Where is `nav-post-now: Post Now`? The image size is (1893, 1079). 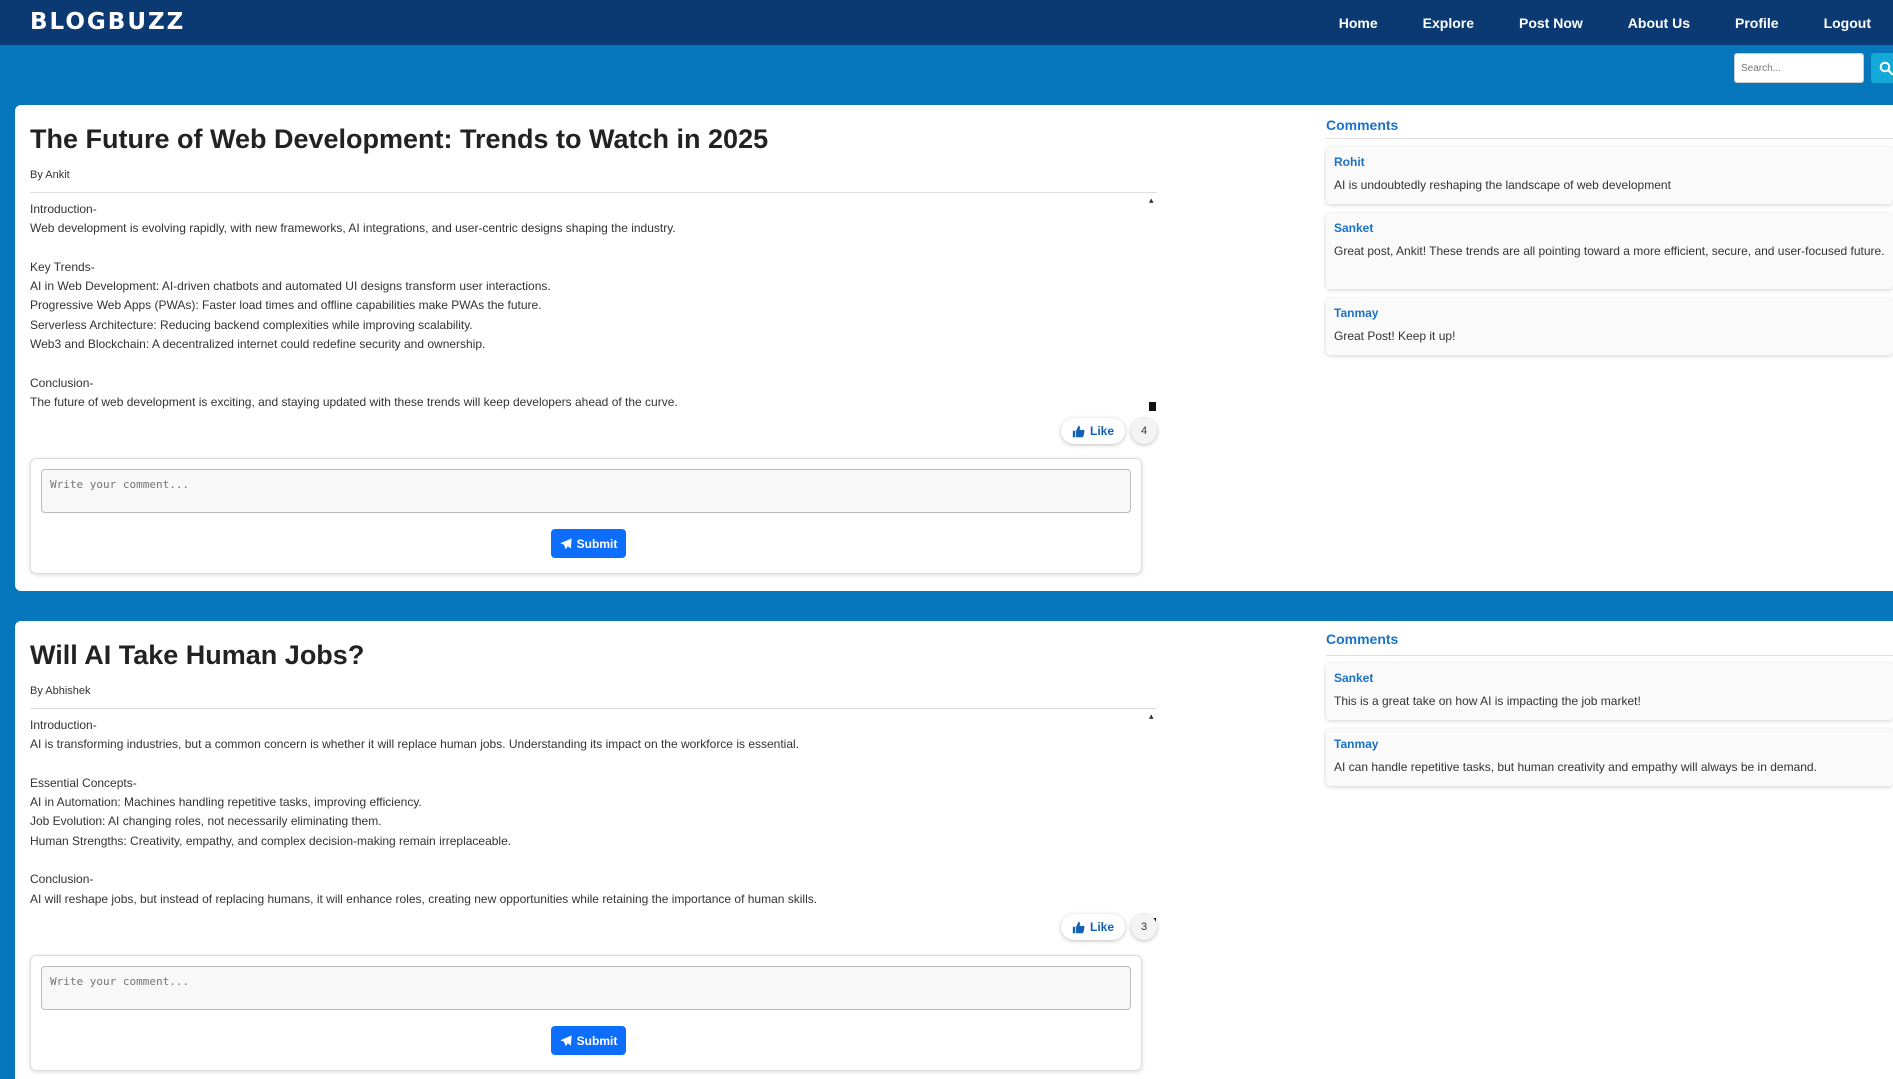
nav-post-now: Post Now is located at coordinates (1551, 23).